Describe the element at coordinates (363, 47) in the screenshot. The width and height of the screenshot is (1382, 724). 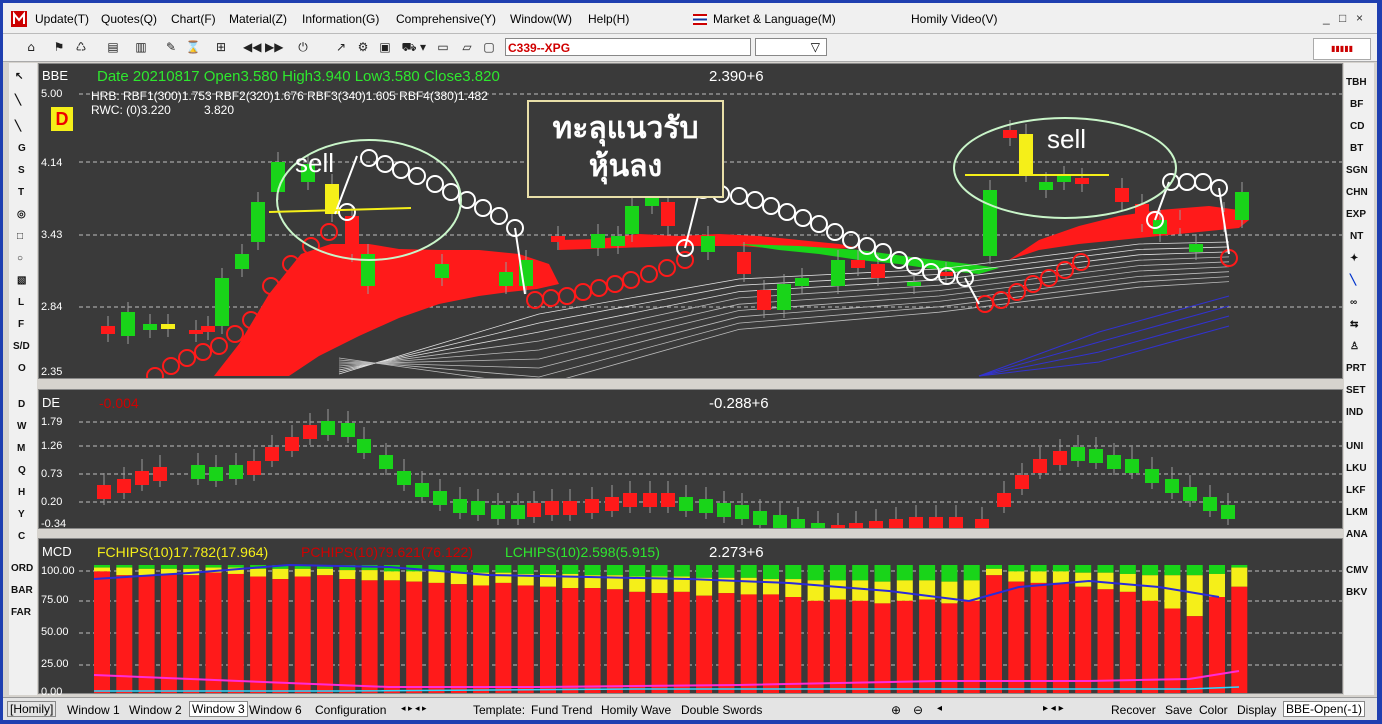
I see `gear-icon: ⚙` at that location.